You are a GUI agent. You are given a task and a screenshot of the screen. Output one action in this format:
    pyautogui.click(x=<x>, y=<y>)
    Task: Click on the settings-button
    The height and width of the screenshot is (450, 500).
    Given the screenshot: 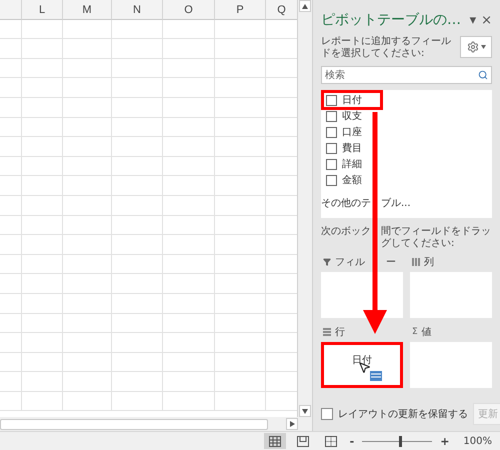 What is the action you would take?
    pyautogui.click(x=476, y=47)
    